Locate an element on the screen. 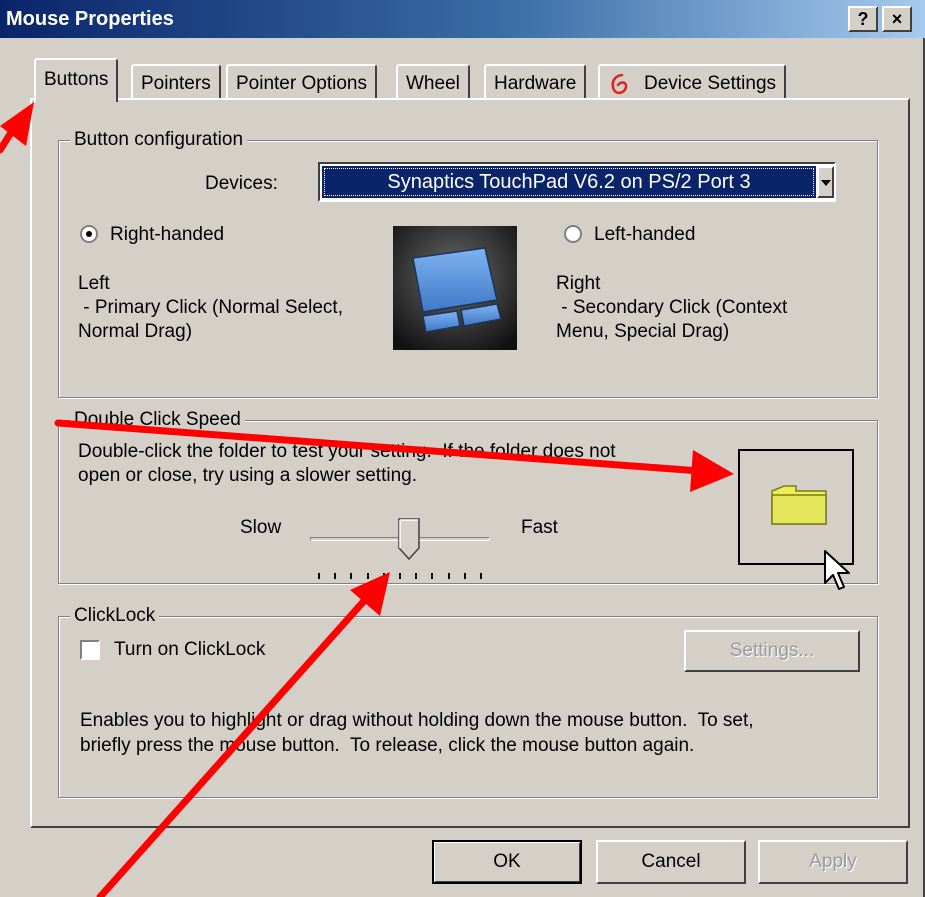  annotation-arrow-folder is located at coordinates (379, 447).